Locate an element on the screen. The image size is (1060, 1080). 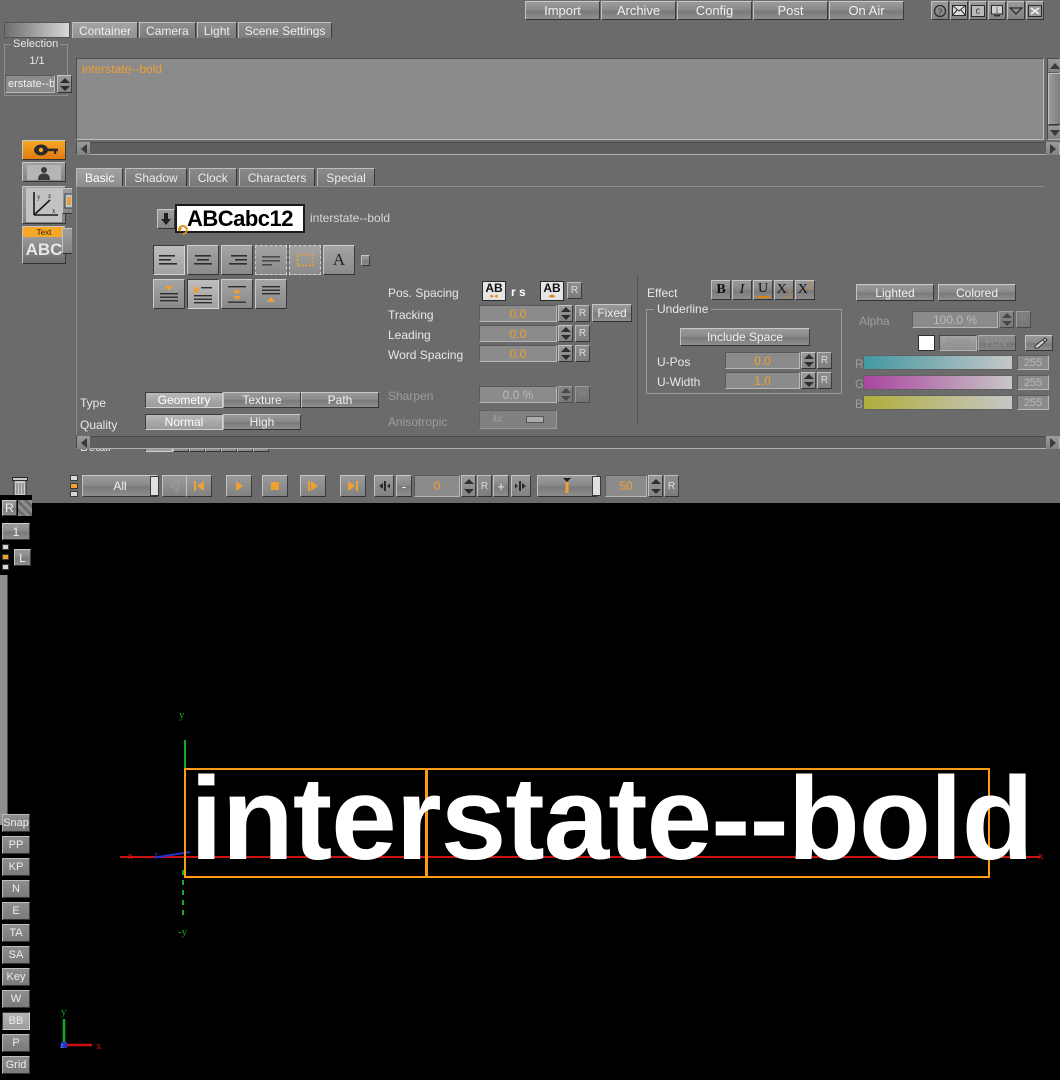
scroll-left-icon is located at coordinates (83, 148).